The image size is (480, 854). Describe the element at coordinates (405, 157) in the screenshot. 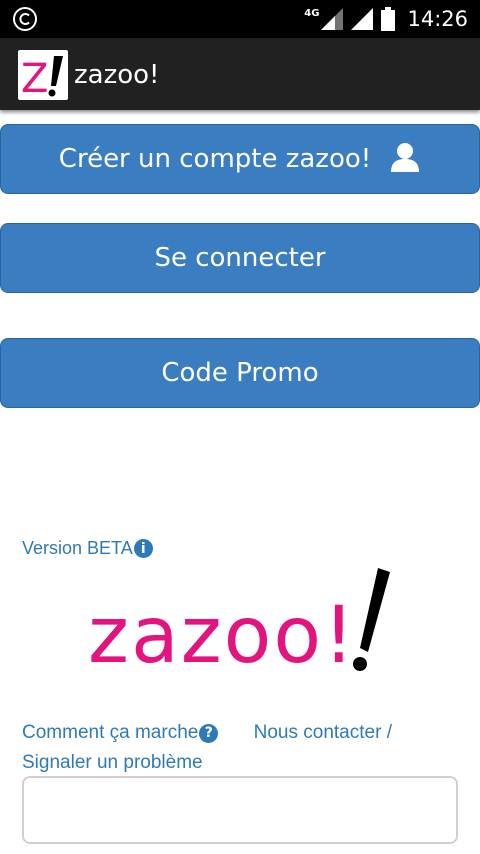

I see `user-icon` at that location.